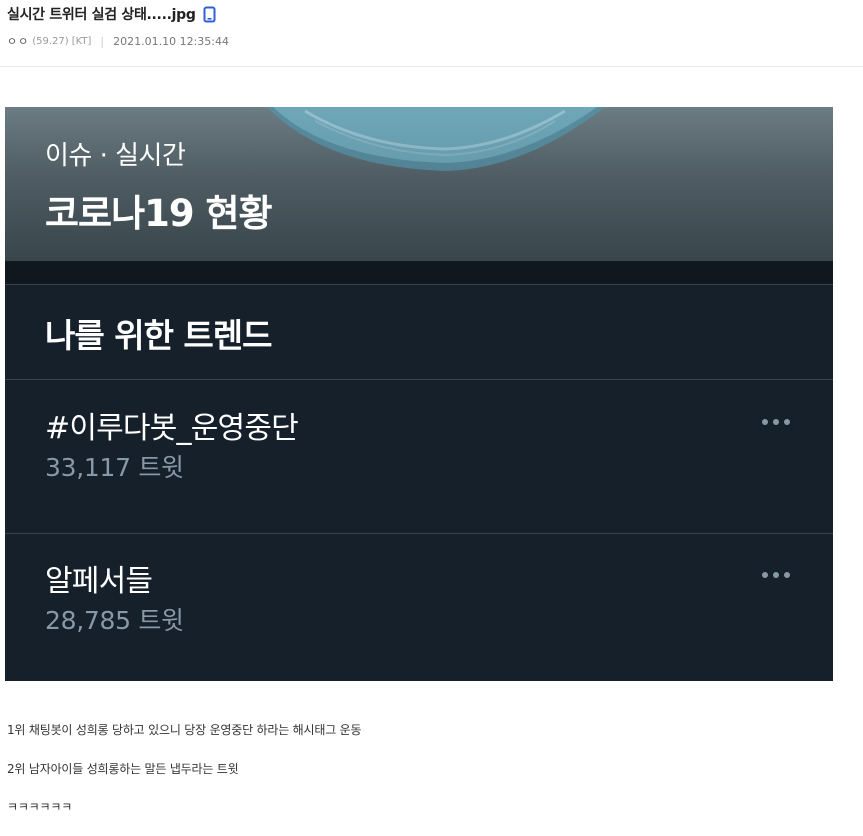  Describe the element at coordinates (99, 578) in the screenshot. I see `trend-name: 알페서들` at that location.